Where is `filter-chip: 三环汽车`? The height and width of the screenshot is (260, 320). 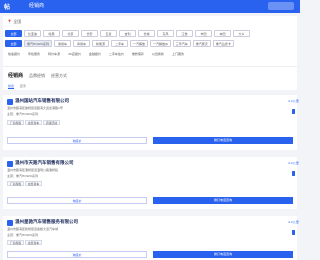
filter-chip: 三环汽车 is located at coordinates (181, 43).